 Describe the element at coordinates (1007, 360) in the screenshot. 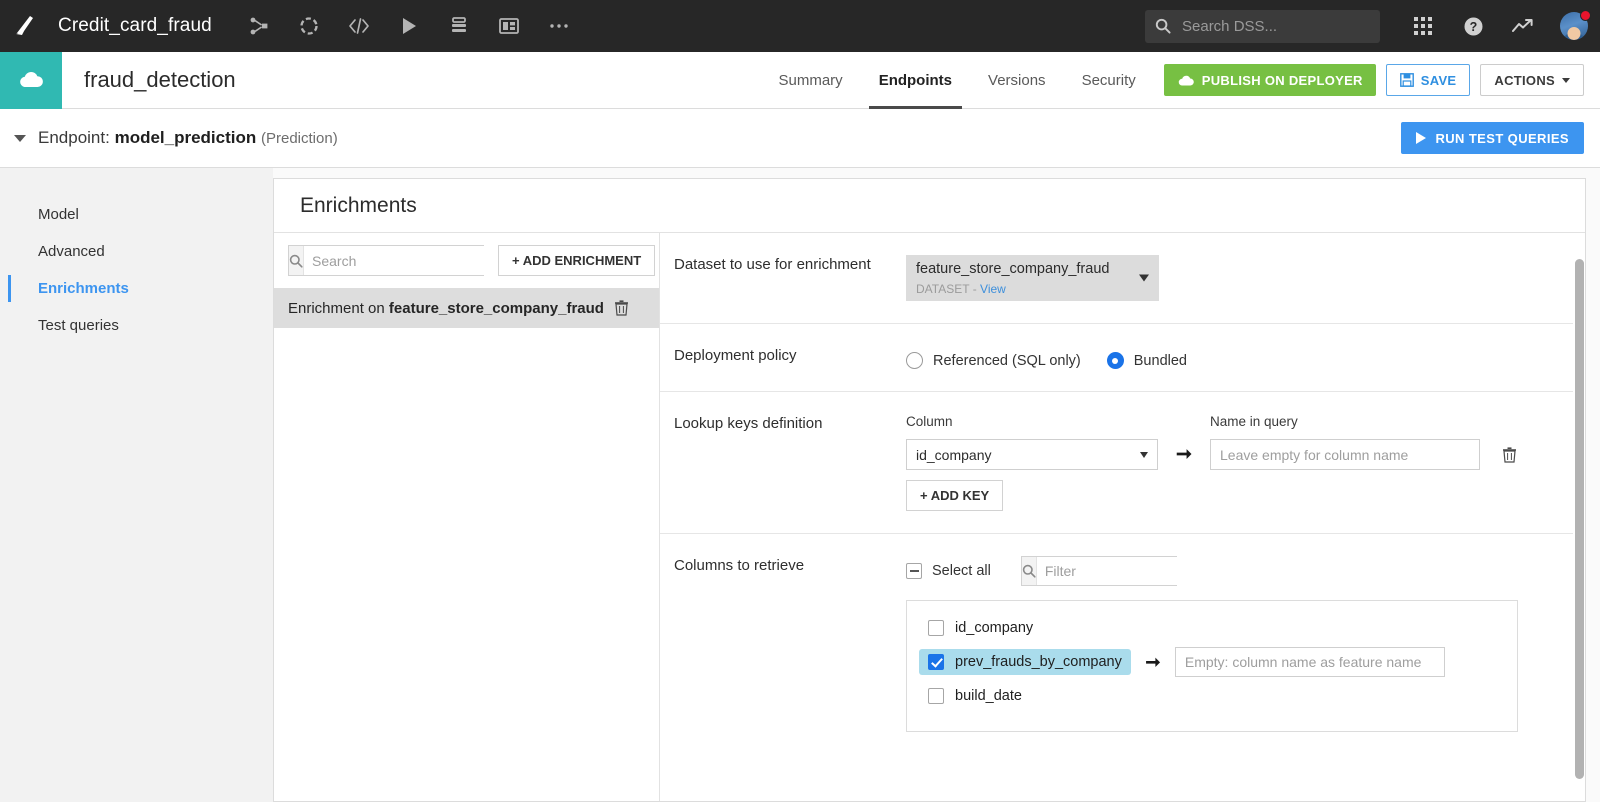

I see `radio-referenced-label: Referenced (SQL only)` at that location.